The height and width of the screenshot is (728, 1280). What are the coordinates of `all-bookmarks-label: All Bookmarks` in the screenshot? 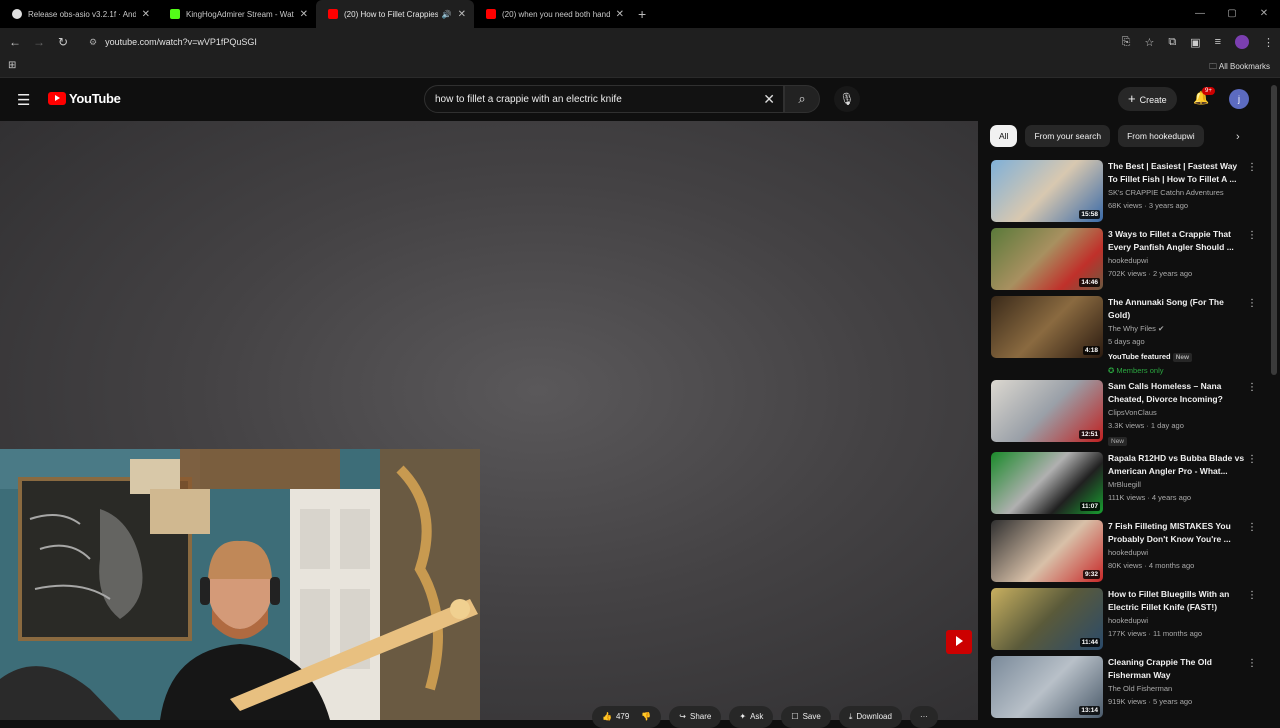 It's located at (1244, 66).